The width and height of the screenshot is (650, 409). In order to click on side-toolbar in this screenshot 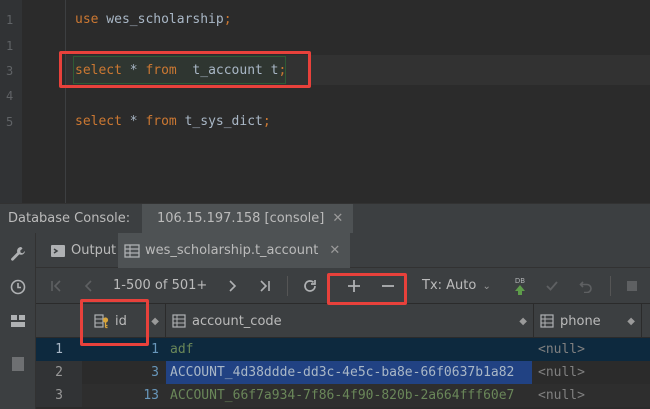, I will do `click(18, 321)`.